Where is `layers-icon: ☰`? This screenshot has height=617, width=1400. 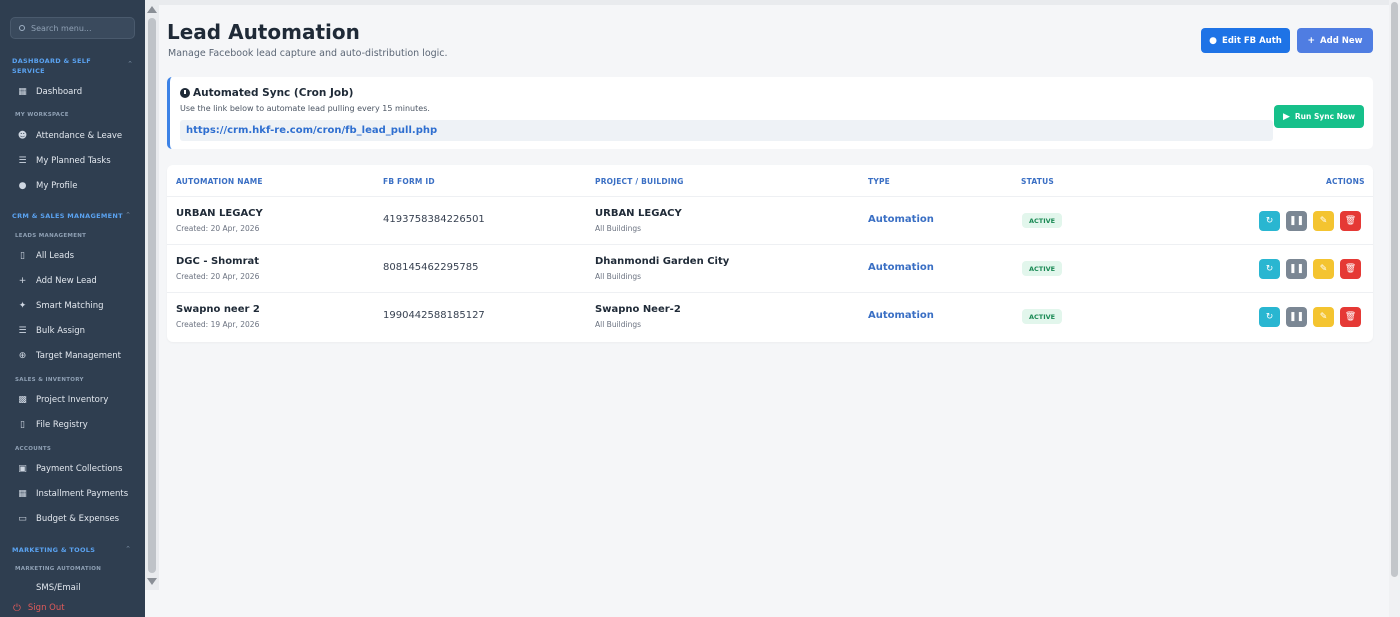
layers-icon: ☰ is located at coordinates (22, 331).